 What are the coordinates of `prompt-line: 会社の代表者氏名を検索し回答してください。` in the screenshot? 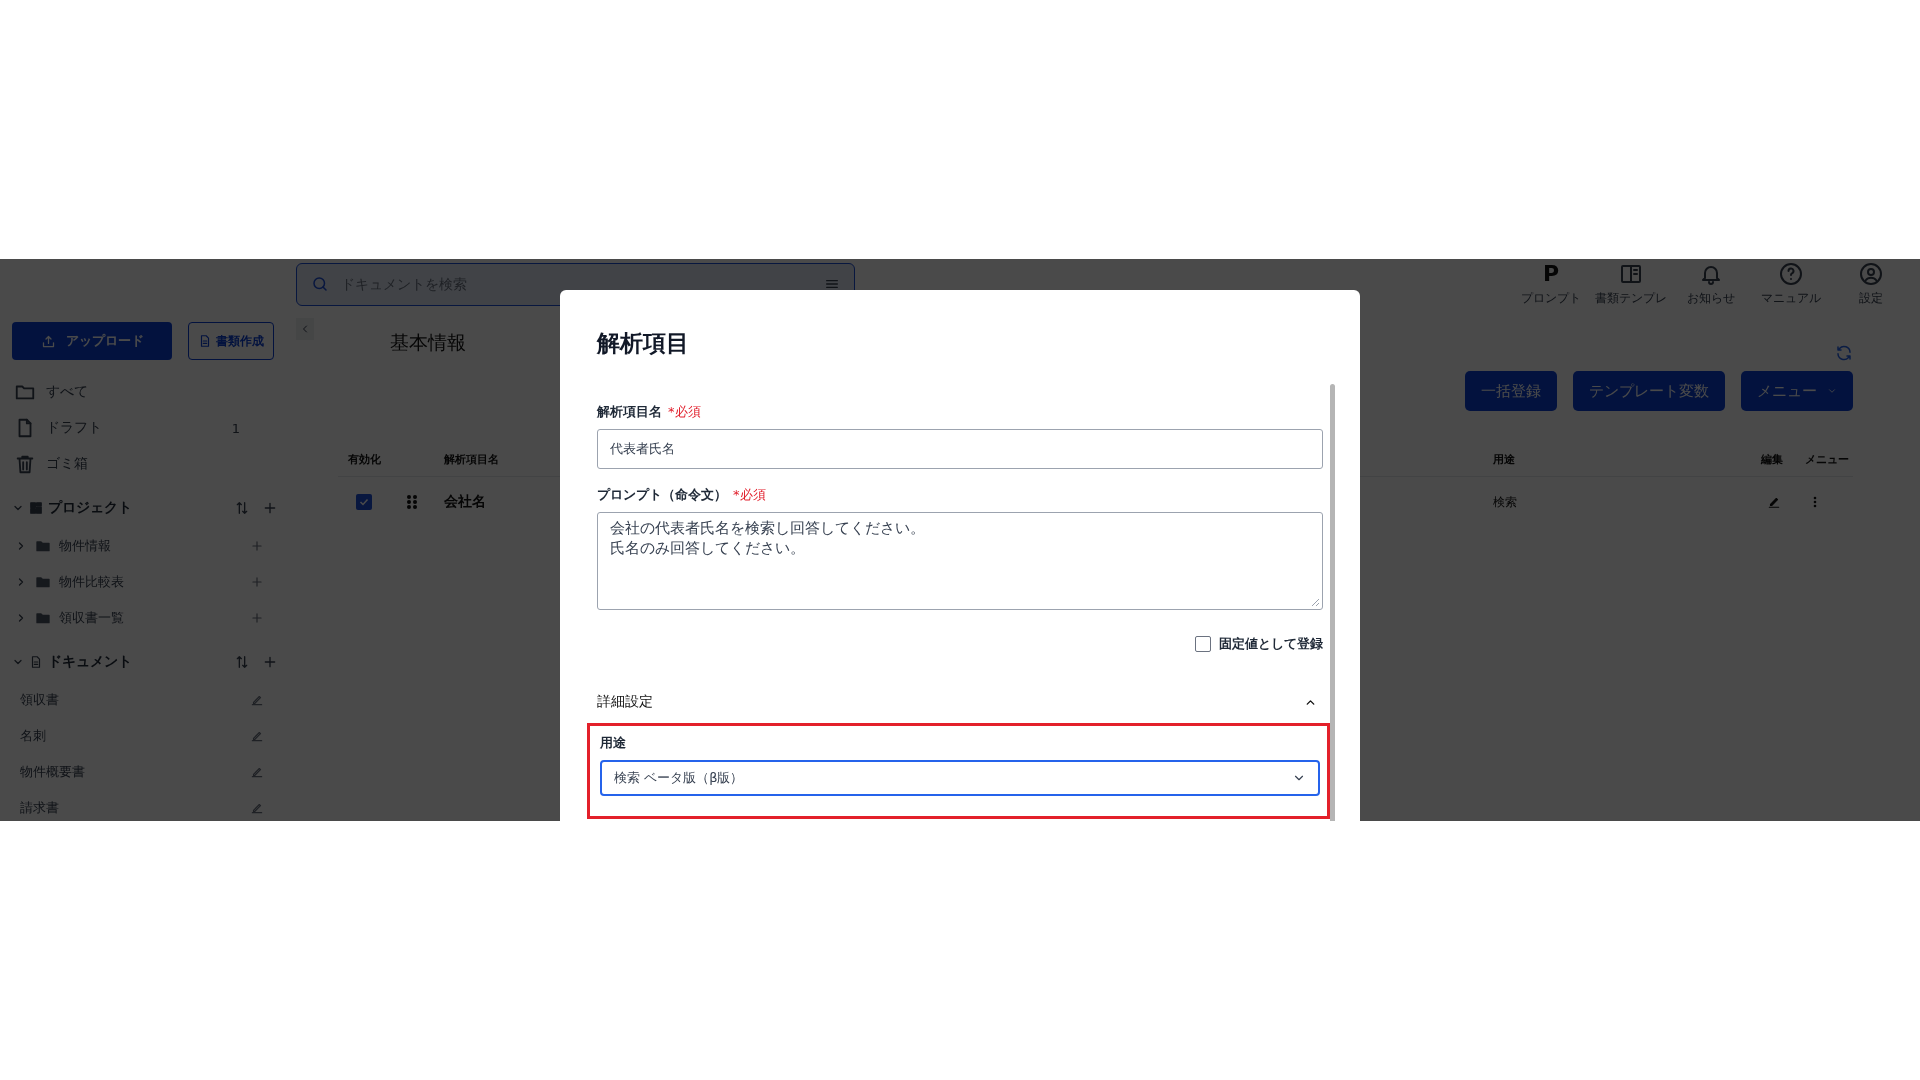 It's located at (767, 529).